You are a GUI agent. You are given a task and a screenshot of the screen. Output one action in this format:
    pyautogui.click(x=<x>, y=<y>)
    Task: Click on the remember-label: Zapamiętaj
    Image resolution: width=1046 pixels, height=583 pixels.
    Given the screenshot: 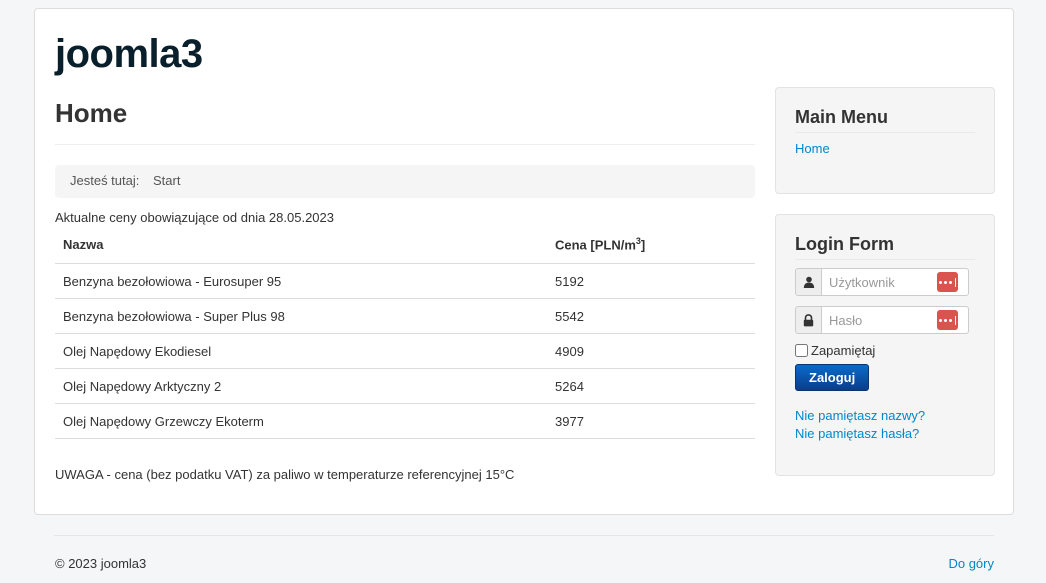 What is the action you would take?
    pyautogui.click(x=843, y=350)
    